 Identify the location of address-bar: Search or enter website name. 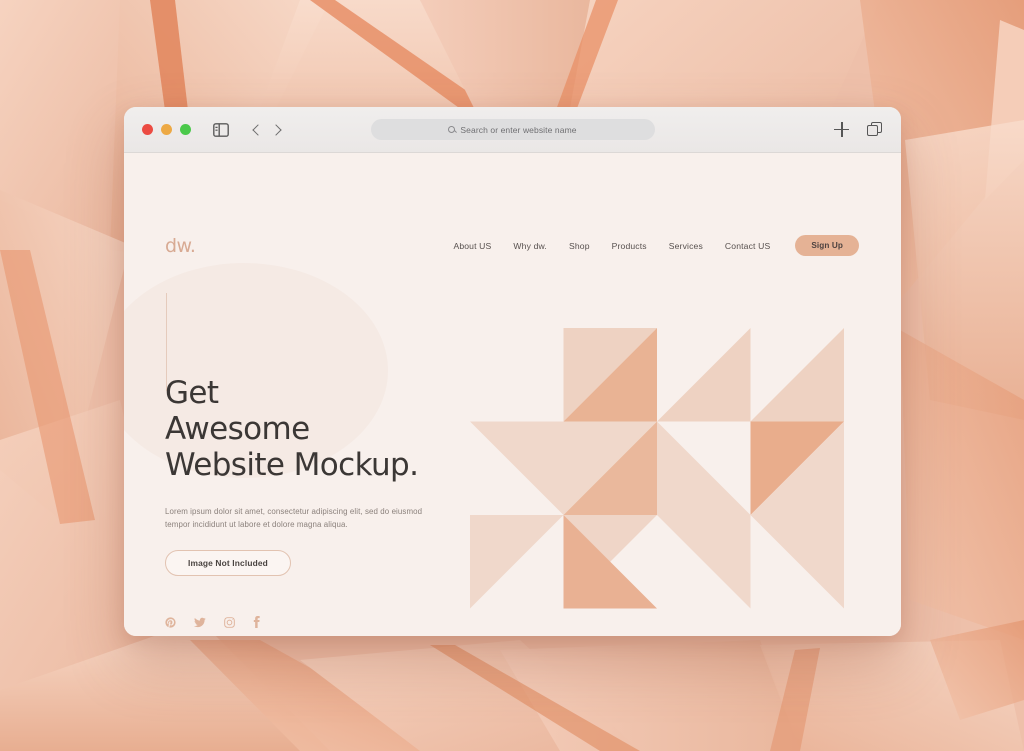
(512, 129).